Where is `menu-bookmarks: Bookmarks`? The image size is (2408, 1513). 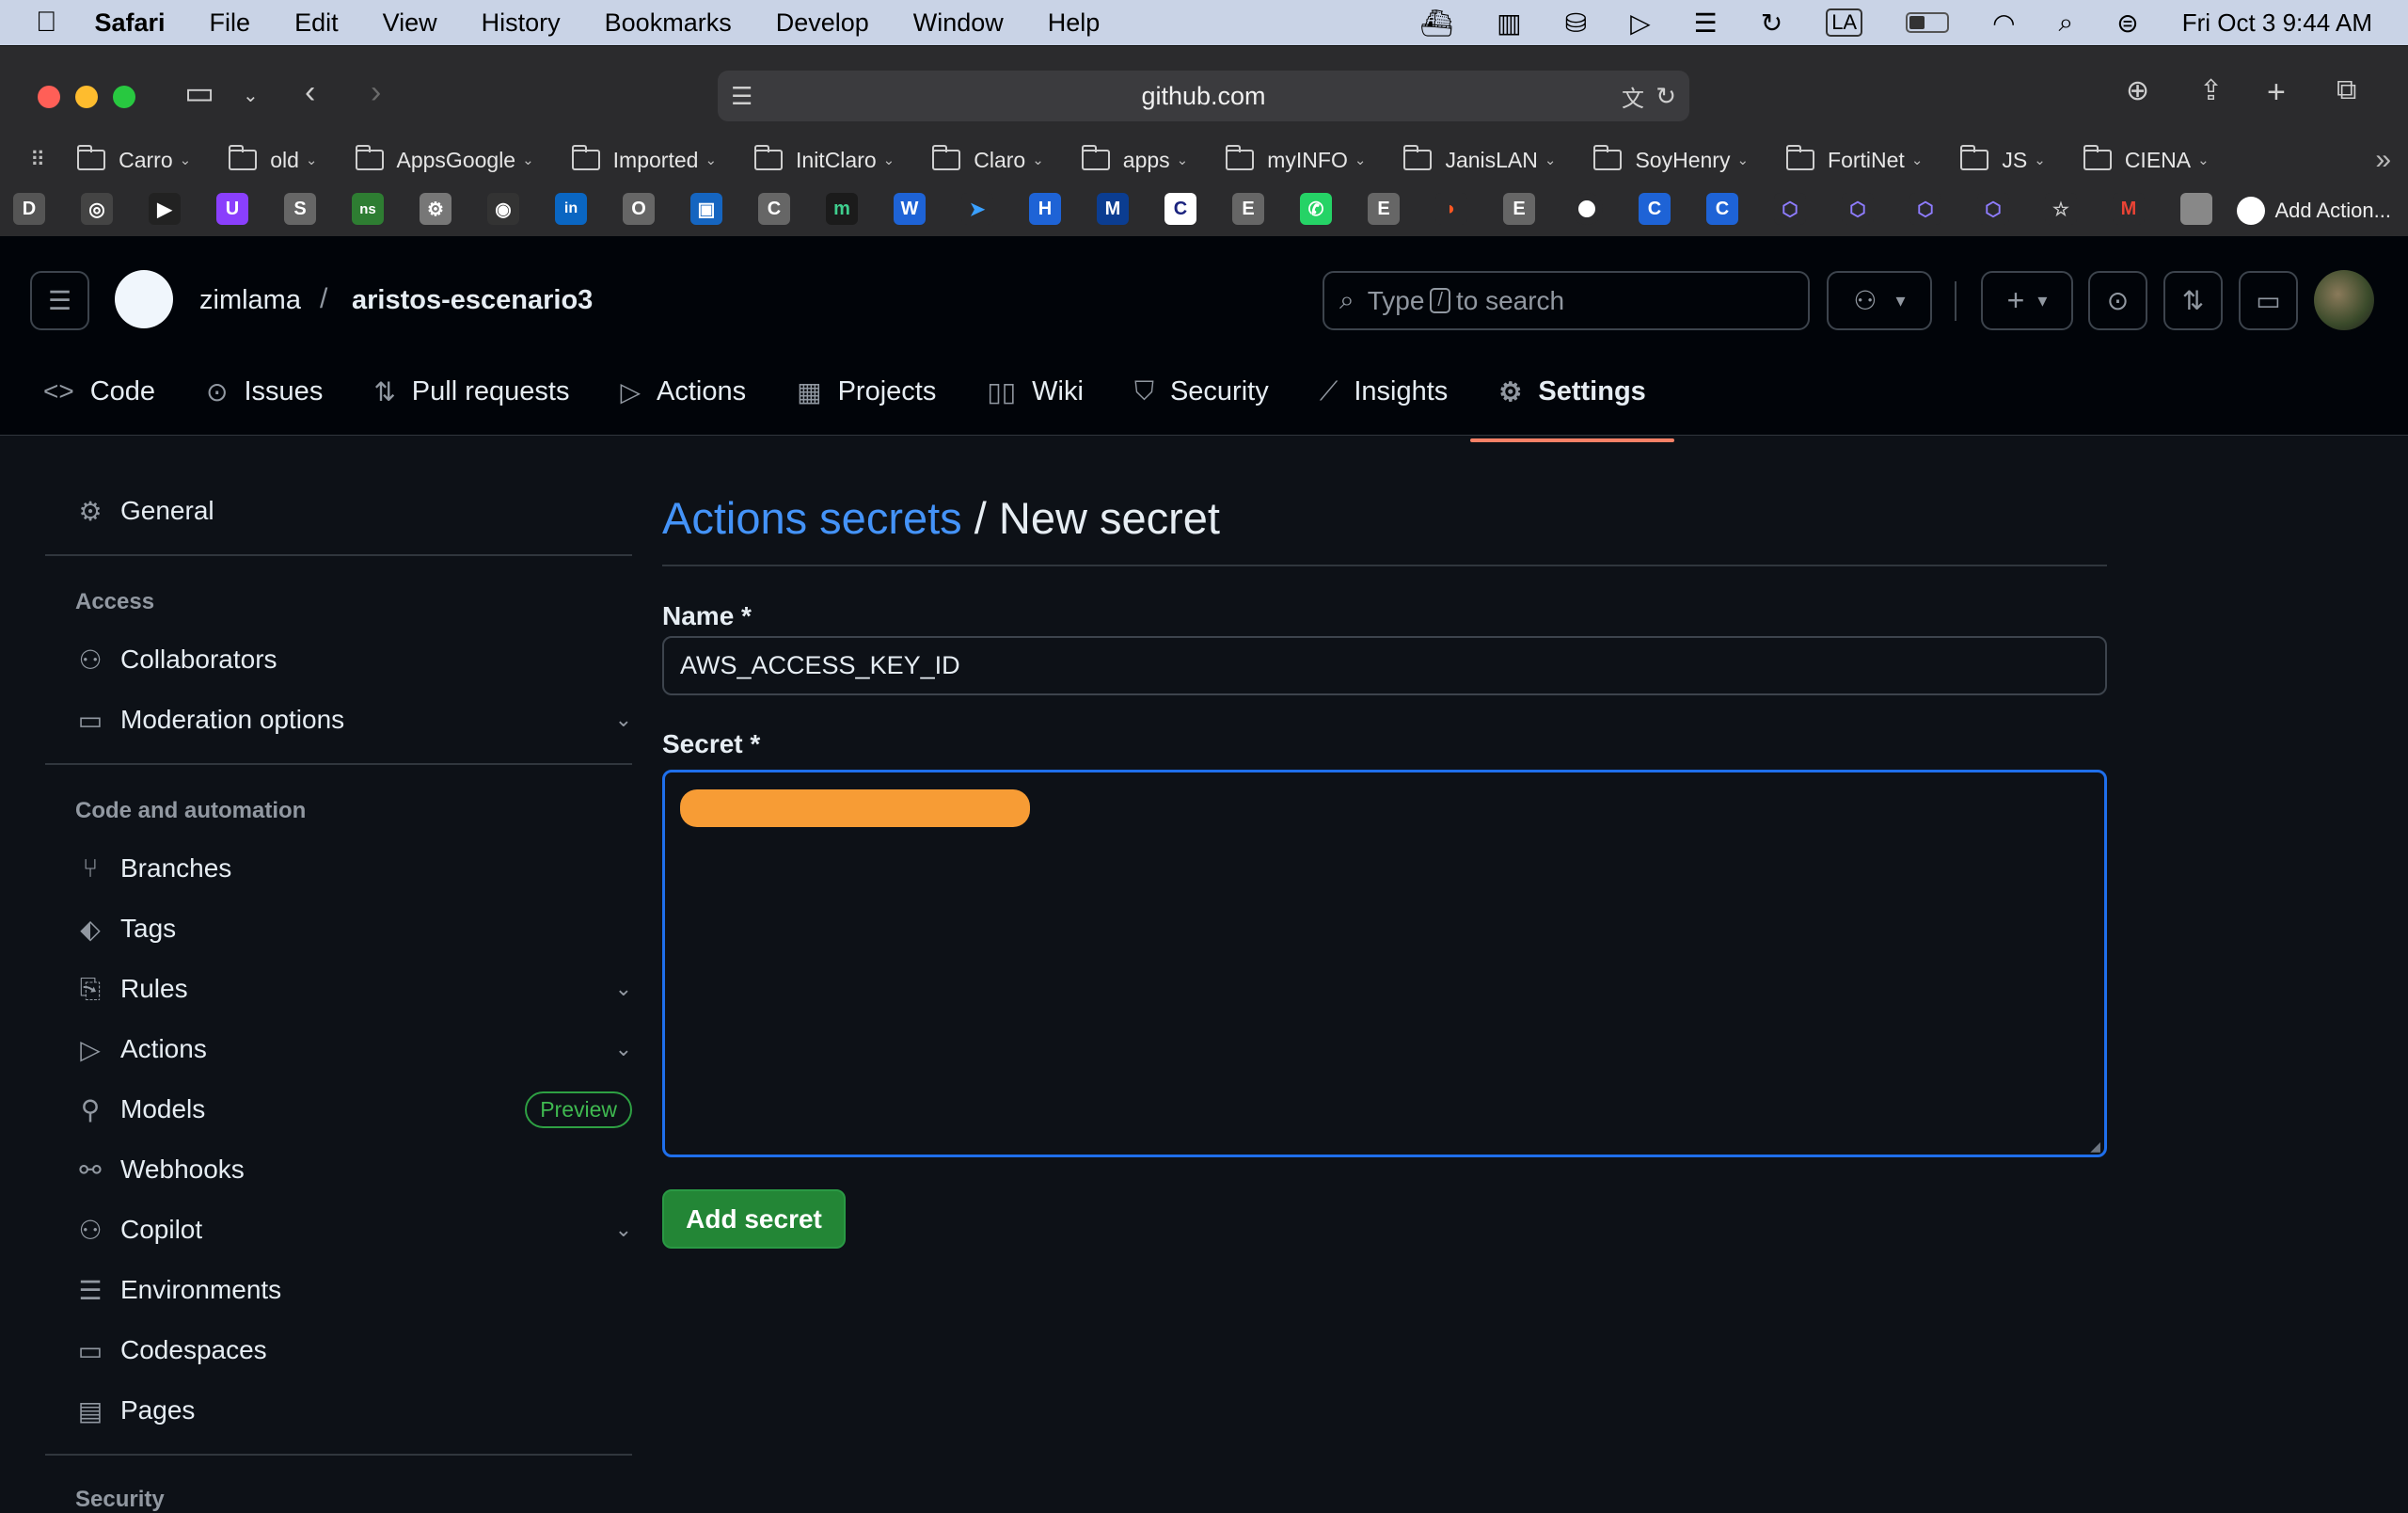 menu-bookmarks: Bookmarks is located at coordinates (669, 23).